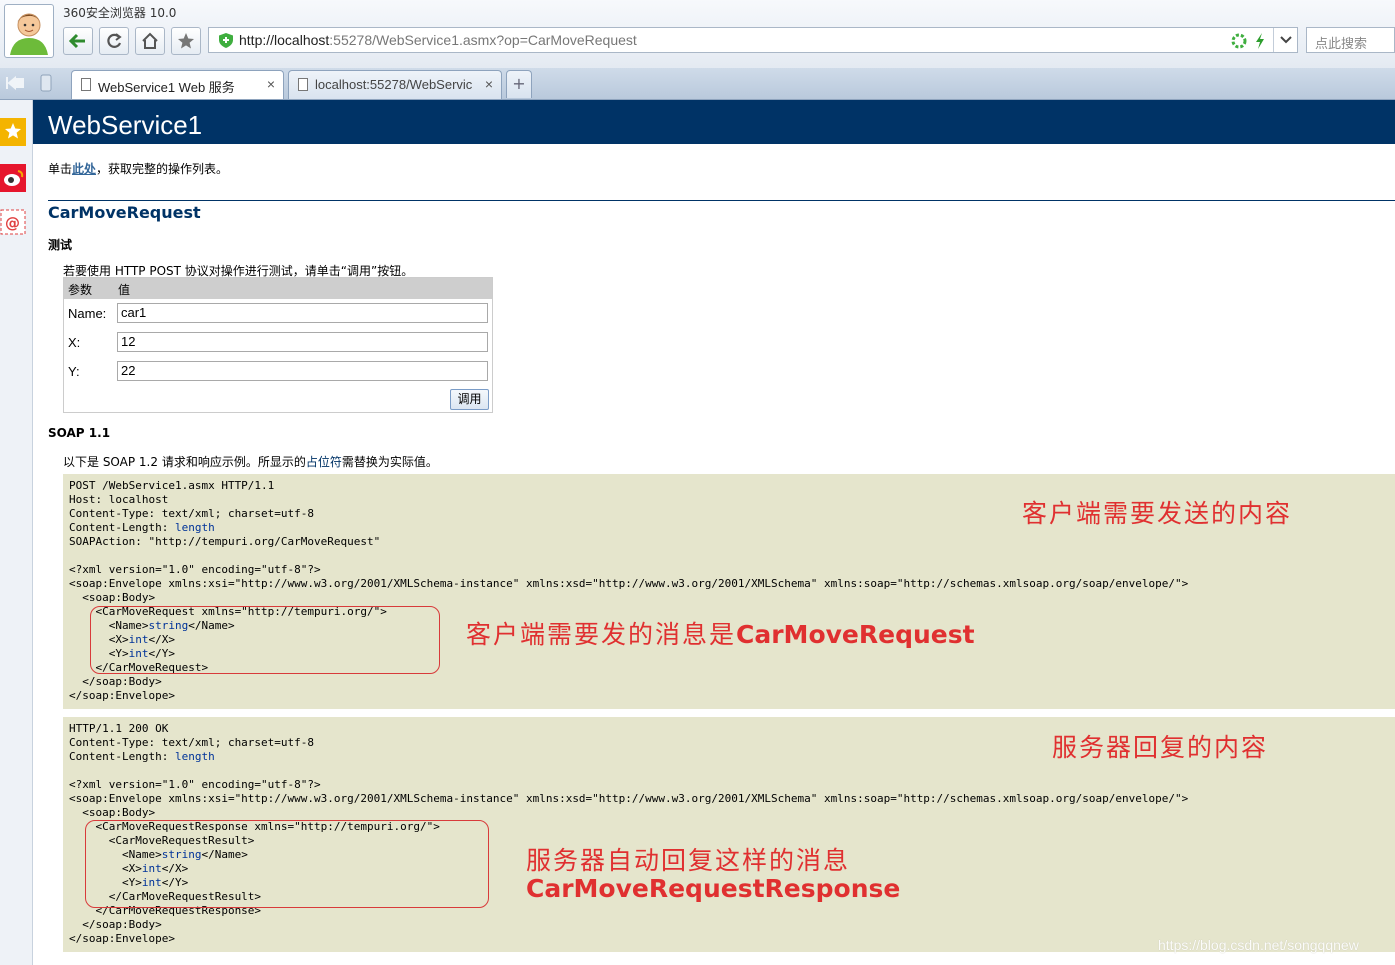  What do you see at coordinates (80, 290) in the screenshot?
I see `param-column-header: 参数` at bounding box center [80, 290].